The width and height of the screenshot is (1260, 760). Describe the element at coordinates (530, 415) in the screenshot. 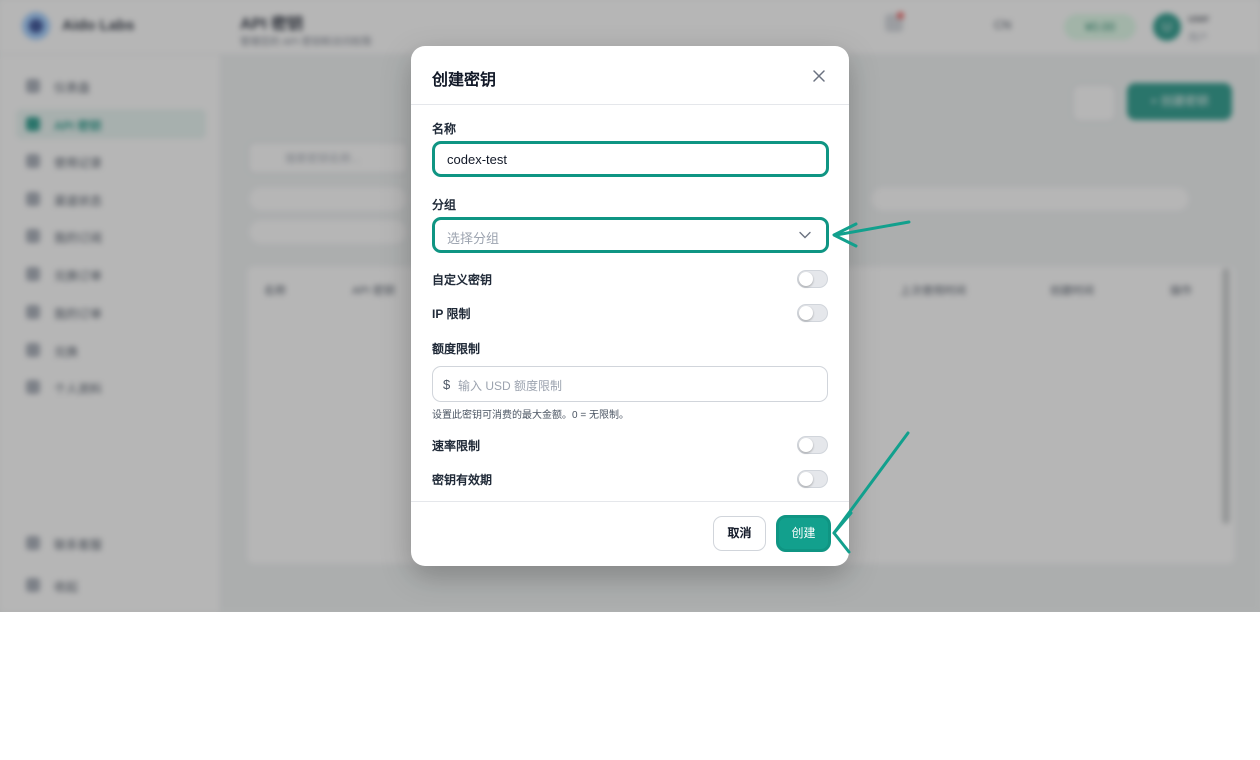

I see `quota-help-text: 设置此密钥可消费的最大金额。0 = 无限制。` at that location.